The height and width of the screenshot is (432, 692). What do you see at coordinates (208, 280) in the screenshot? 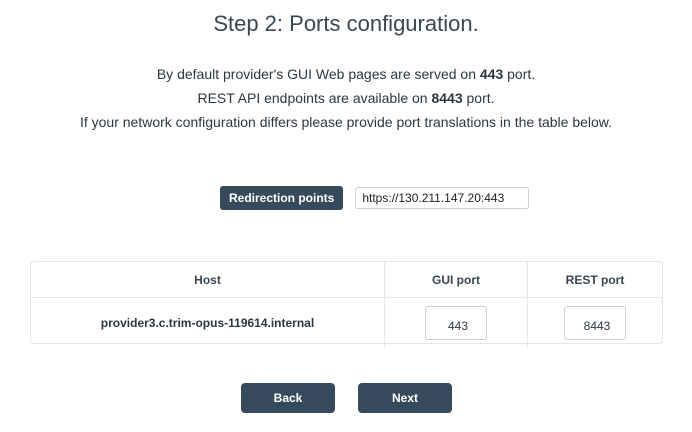
I see `host-column-header: Host` at bounding box center [208, 280].